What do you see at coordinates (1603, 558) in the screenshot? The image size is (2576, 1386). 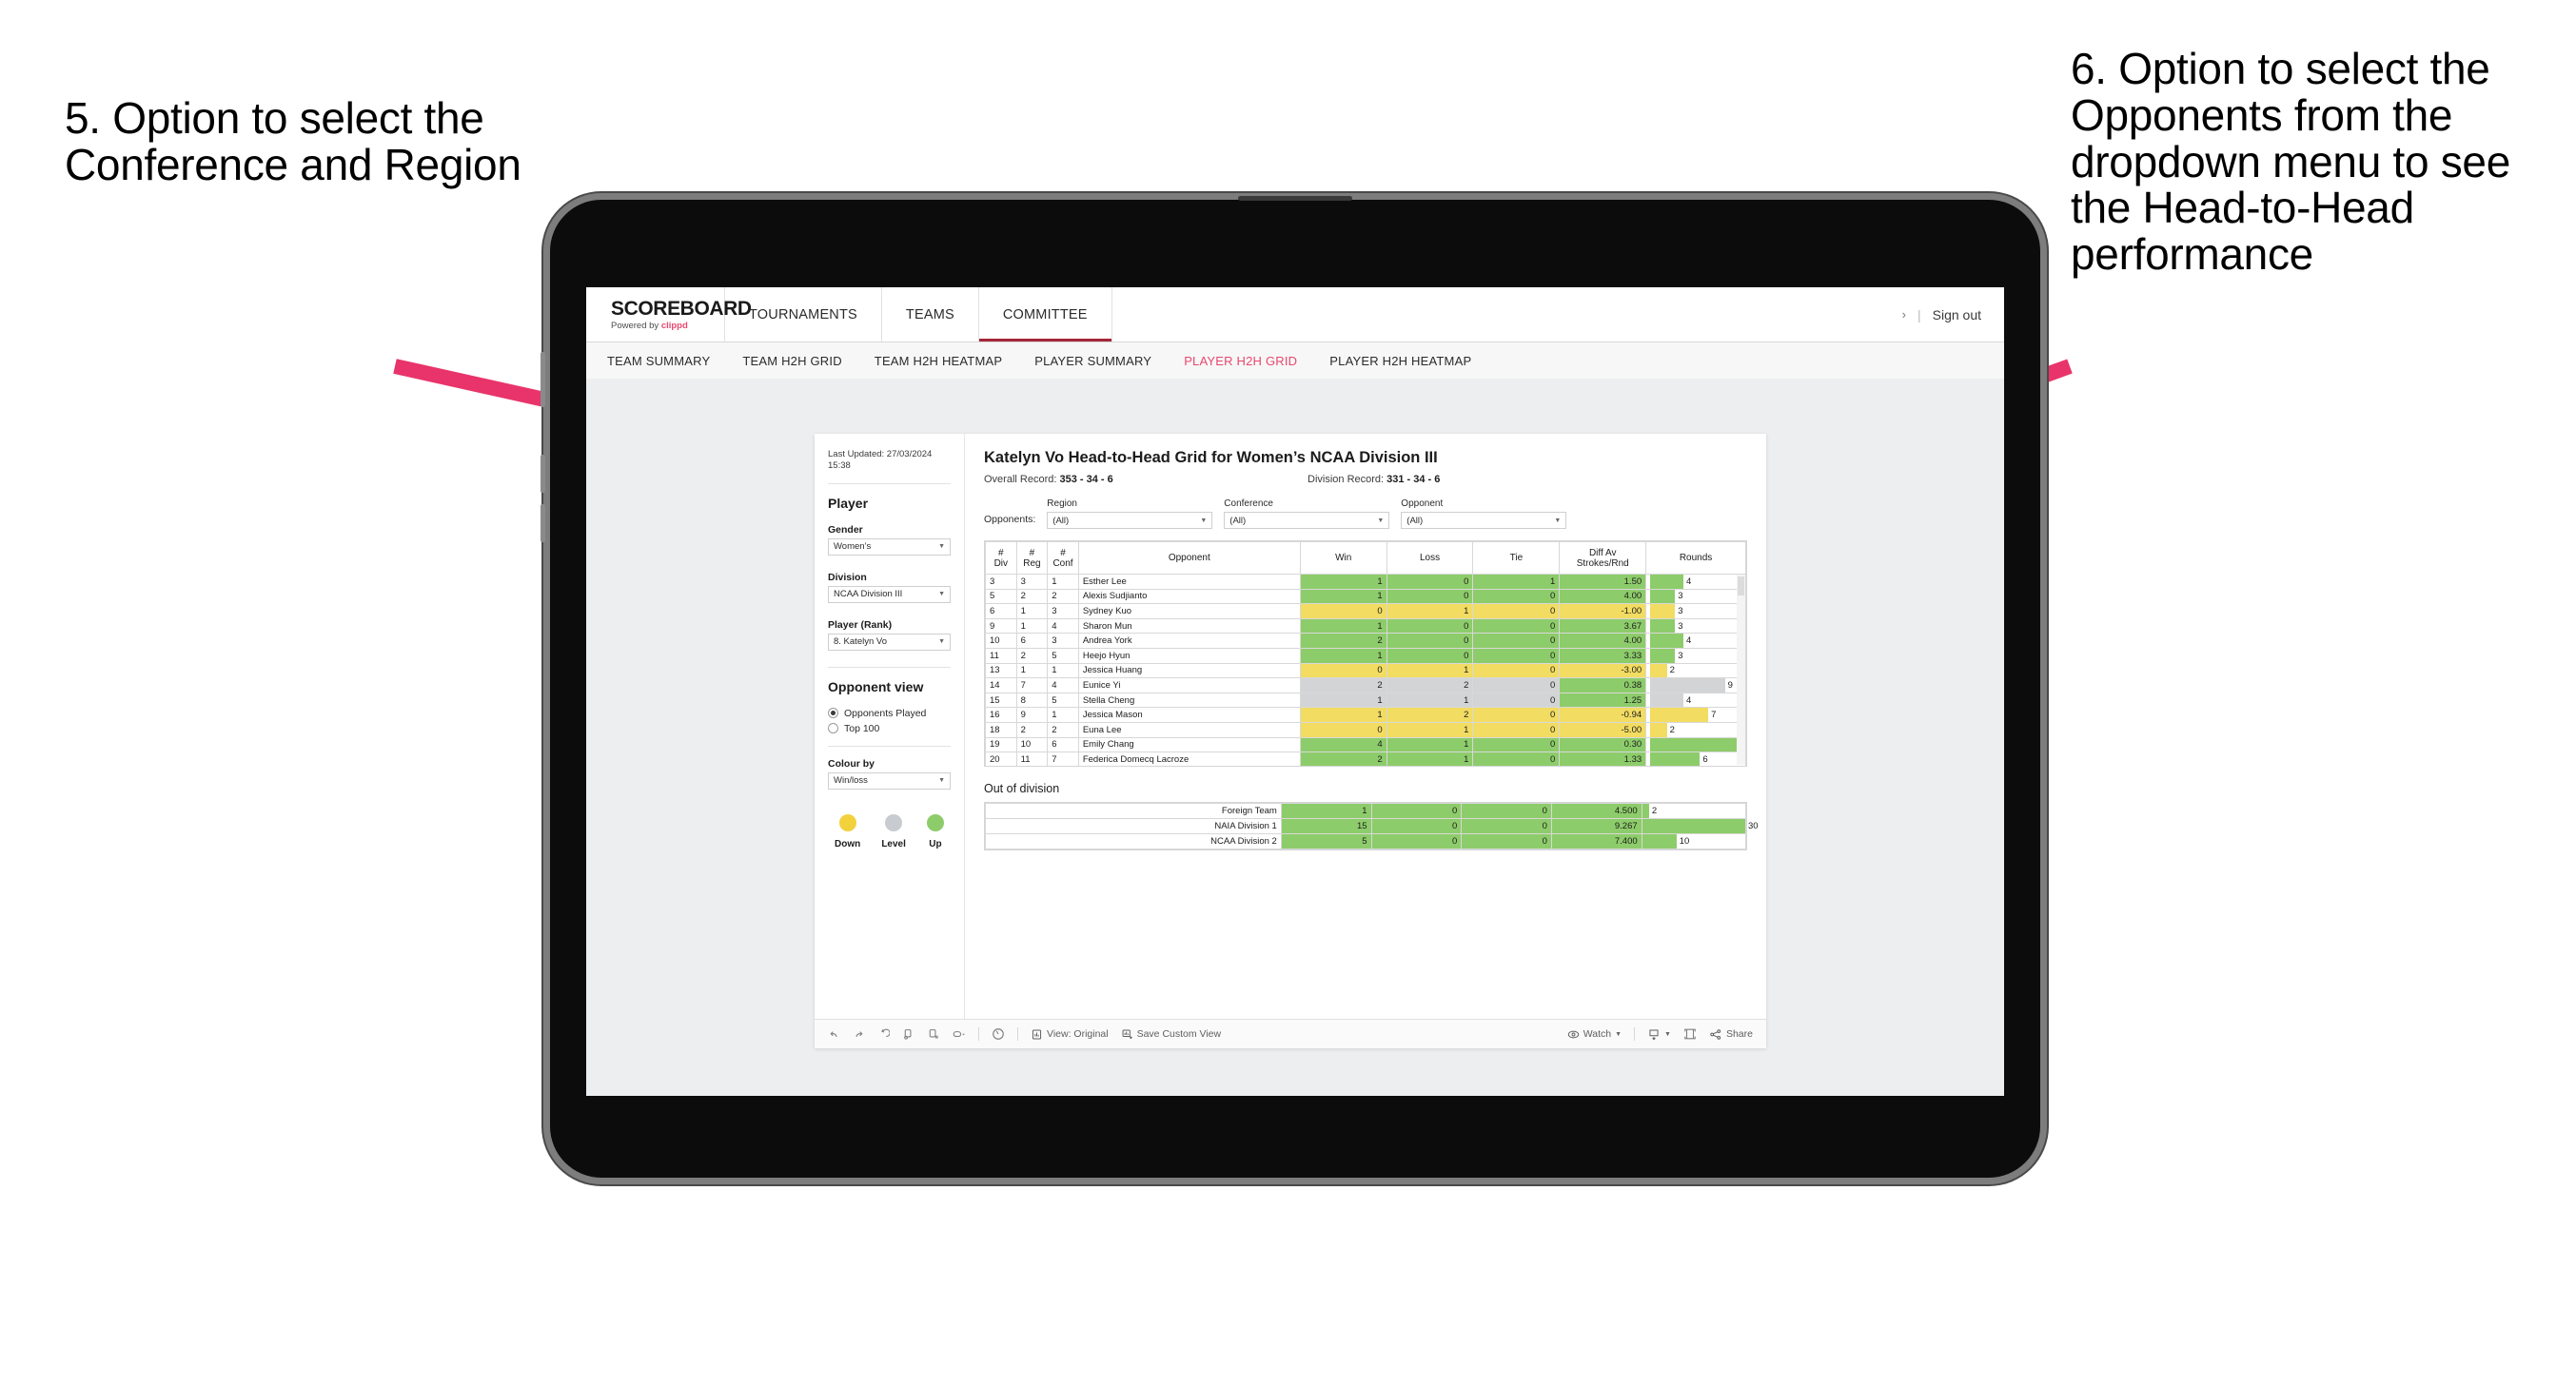 I see `col-header-diff: Diff Av Strokes/Rnd` at bounding box center [1603, 558].